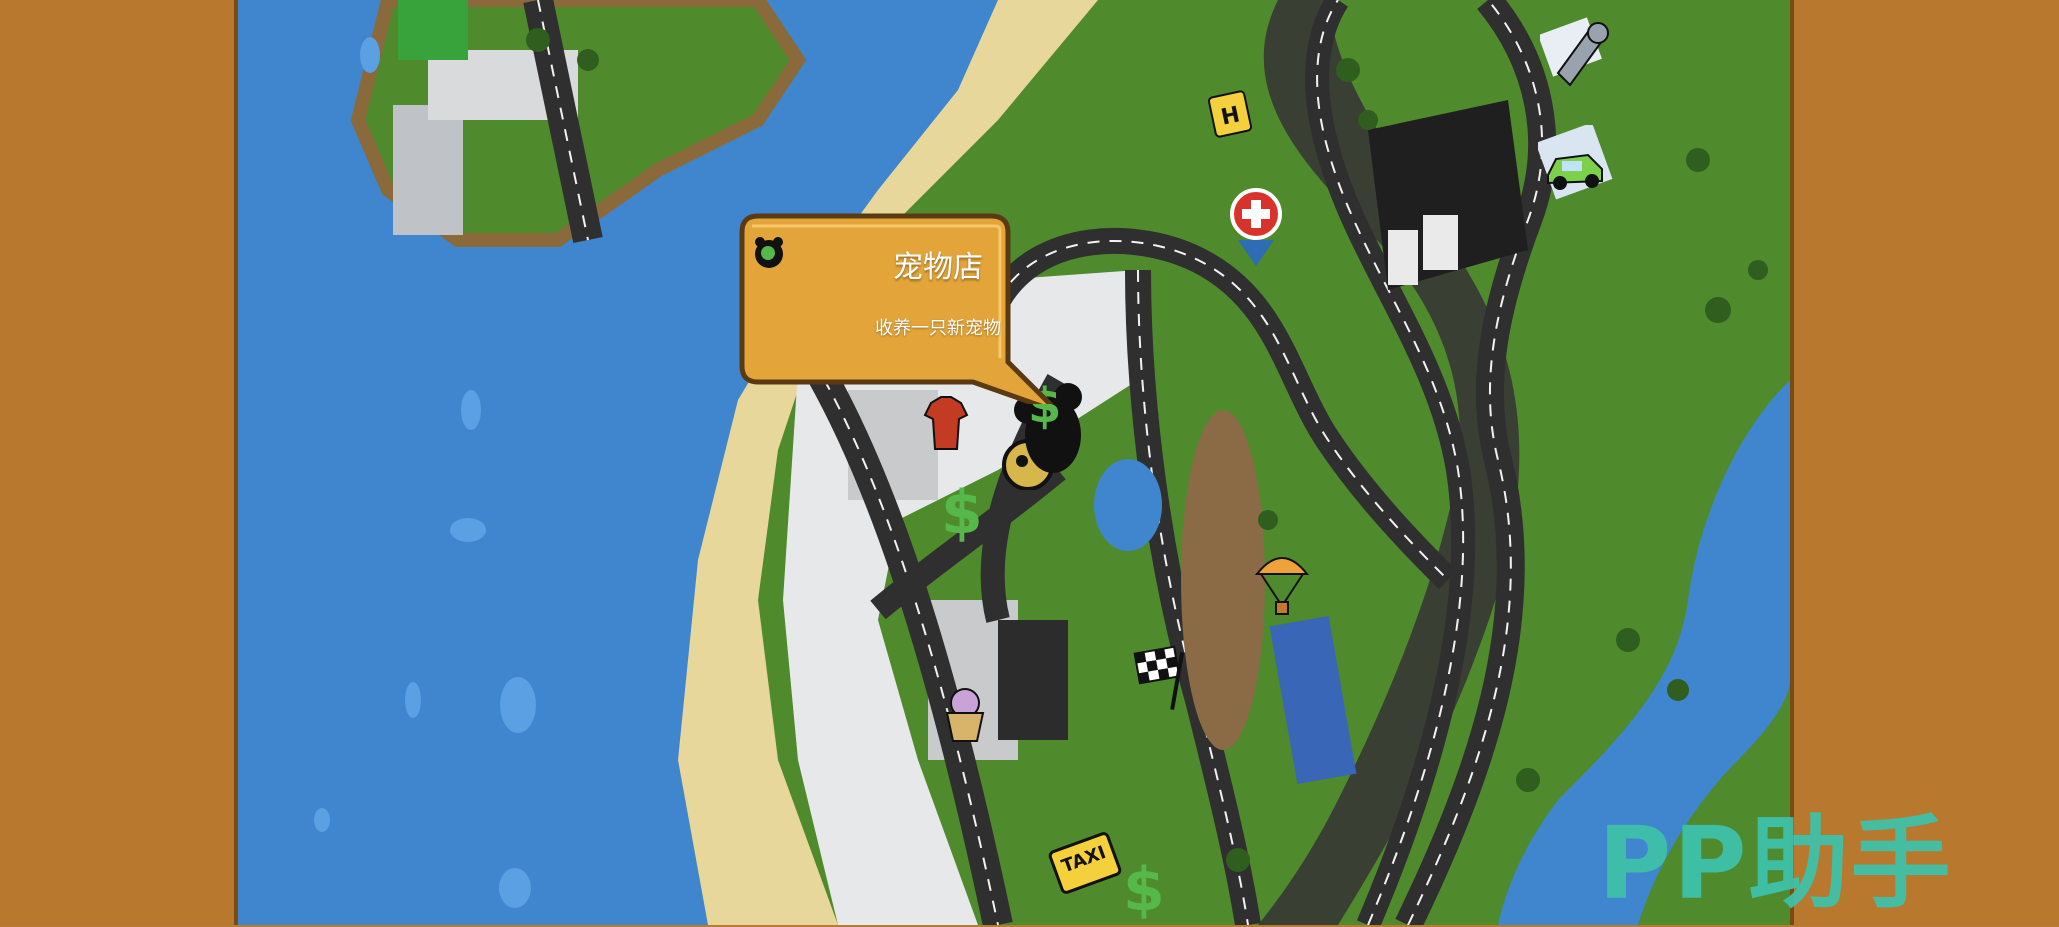 This screenshot has width=2059, height=927. I want to click on finish-flag-icon, so click(1160, 678).